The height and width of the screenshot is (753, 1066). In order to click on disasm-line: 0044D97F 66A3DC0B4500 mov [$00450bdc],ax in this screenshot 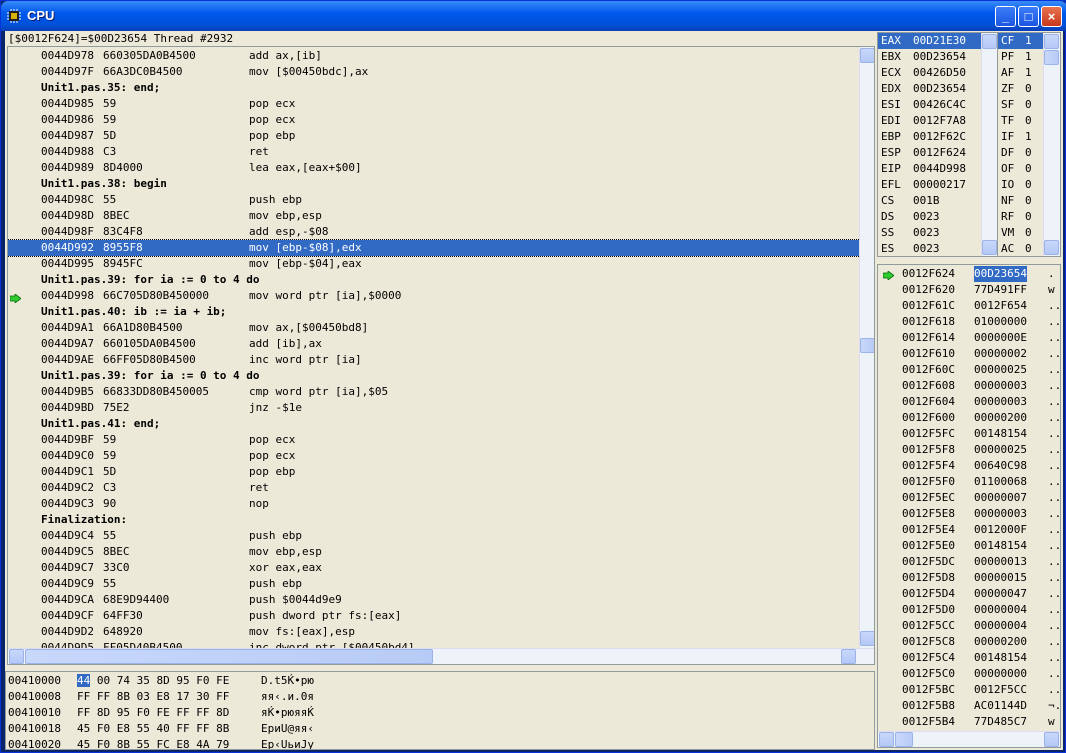, I will do `click(434, 72)`.